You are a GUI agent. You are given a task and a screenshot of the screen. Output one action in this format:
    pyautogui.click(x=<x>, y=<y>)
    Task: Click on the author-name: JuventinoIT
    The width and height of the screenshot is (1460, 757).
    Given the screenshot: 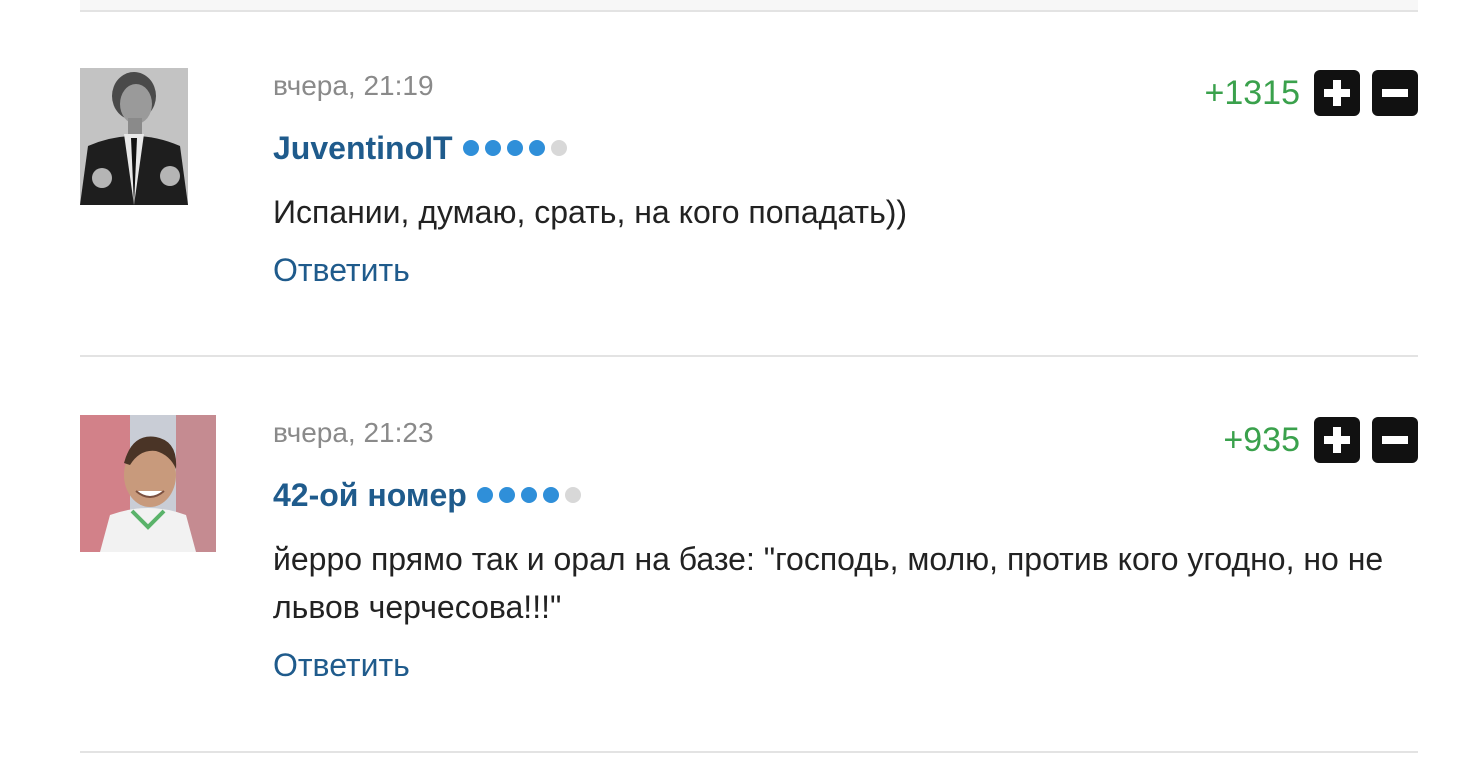 What is the action you would take?
    pyautogui.click(x=363, y=148)
    